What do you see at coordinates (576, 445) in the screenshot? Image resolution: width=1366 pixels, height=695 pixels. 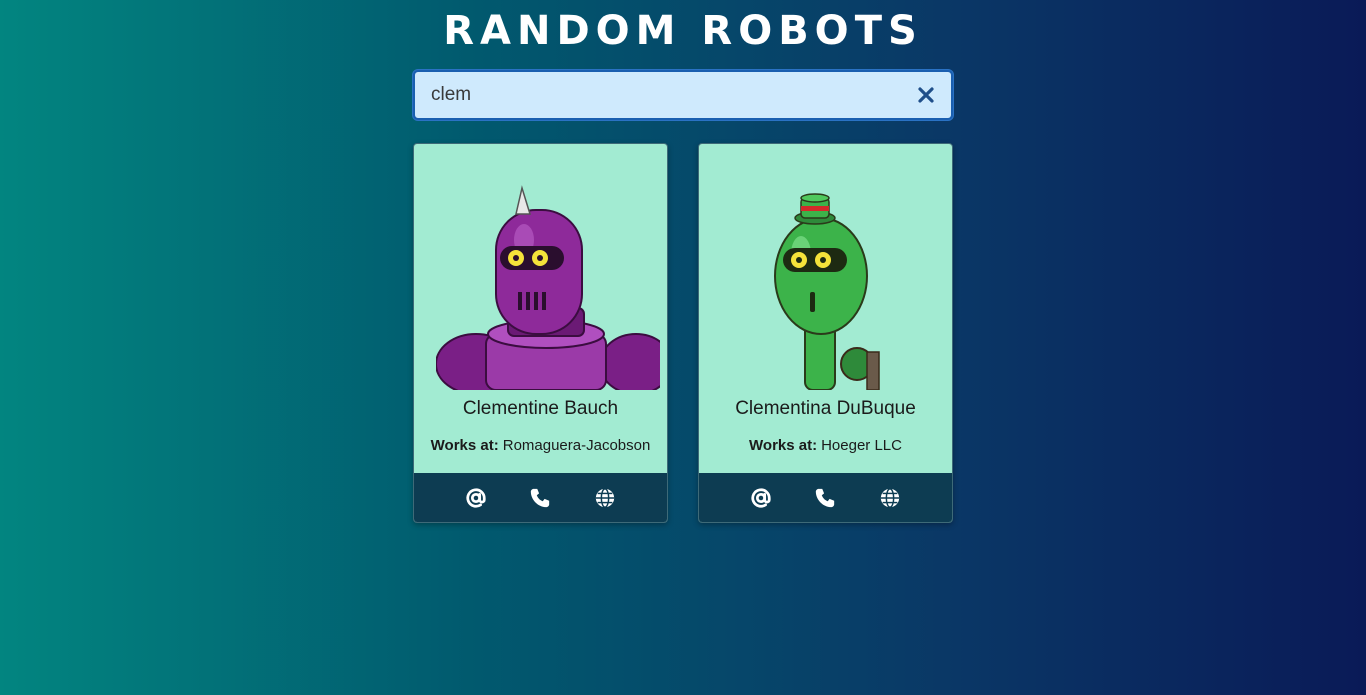 I see `company-name: Romaguera-Jacobson` at bounding box center [576, 445].